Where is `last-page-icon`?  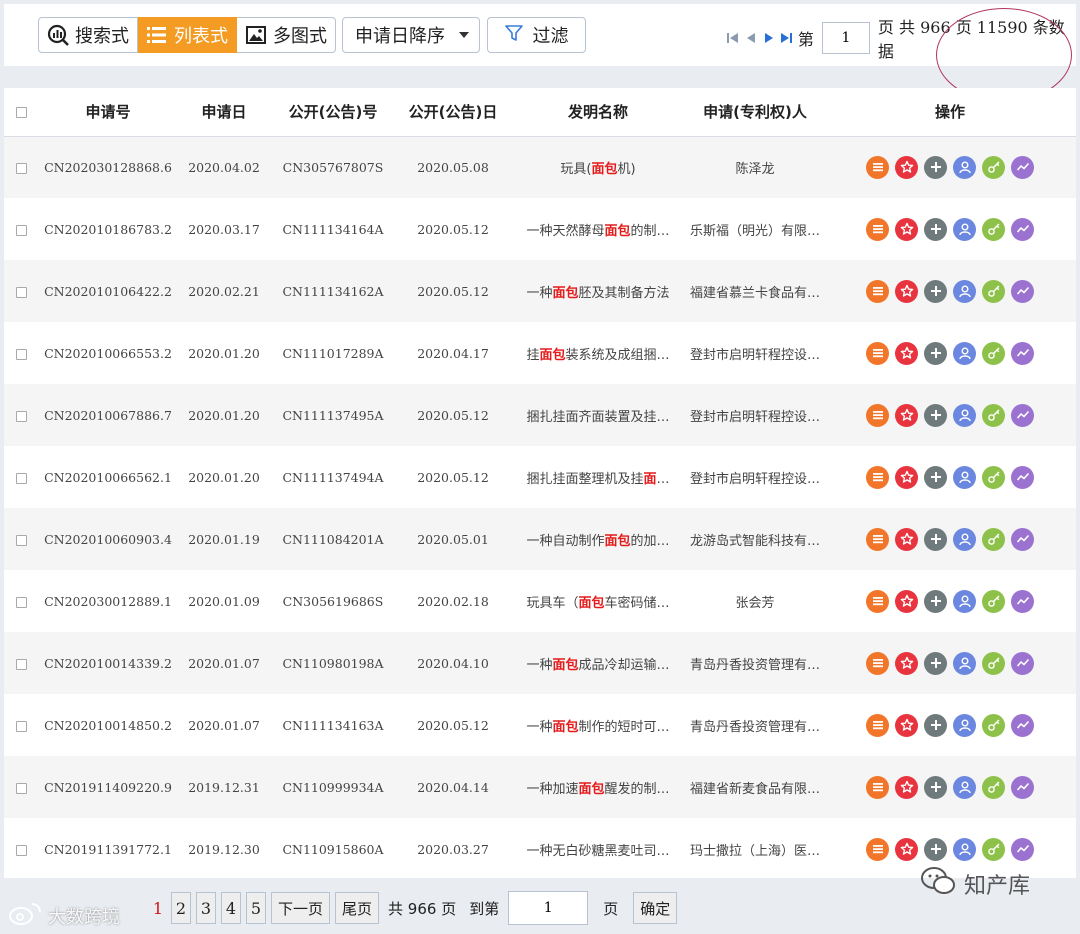
last-page-icon is located at coordinates (787, 38).